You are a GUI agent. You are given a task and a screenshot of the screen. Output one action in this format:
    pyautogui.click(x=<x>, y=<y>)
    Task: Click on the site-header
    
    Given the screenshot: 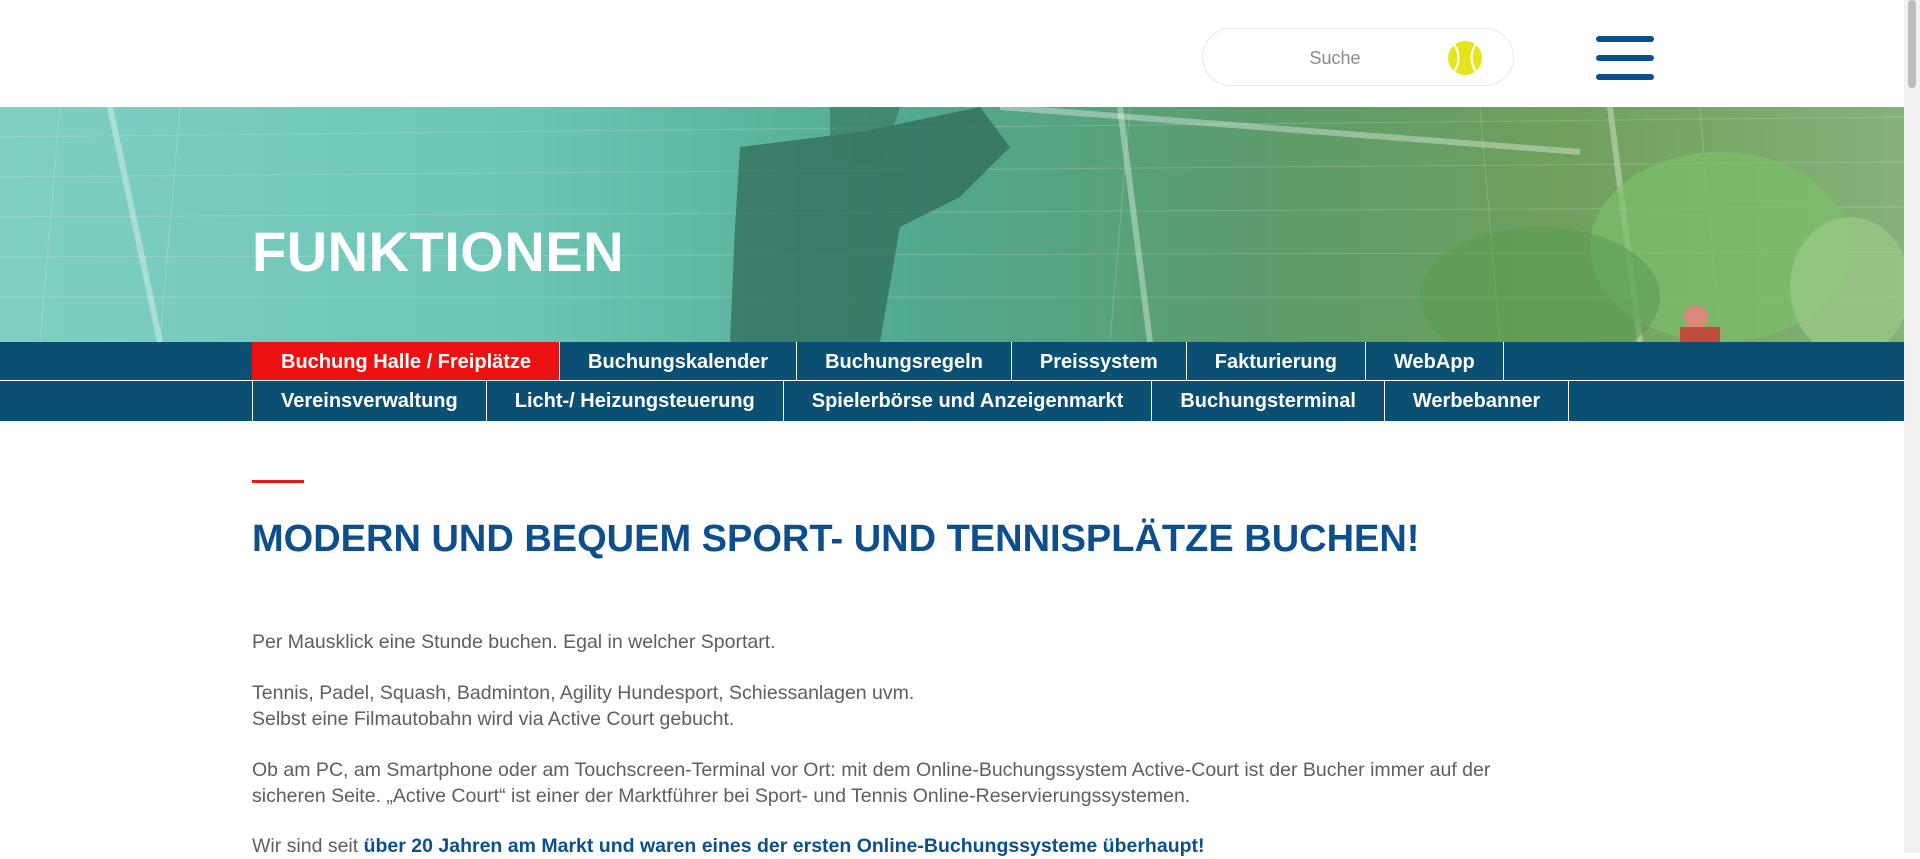 What is the action you would take?
    pyautogui.click(x=952, y=53)
    